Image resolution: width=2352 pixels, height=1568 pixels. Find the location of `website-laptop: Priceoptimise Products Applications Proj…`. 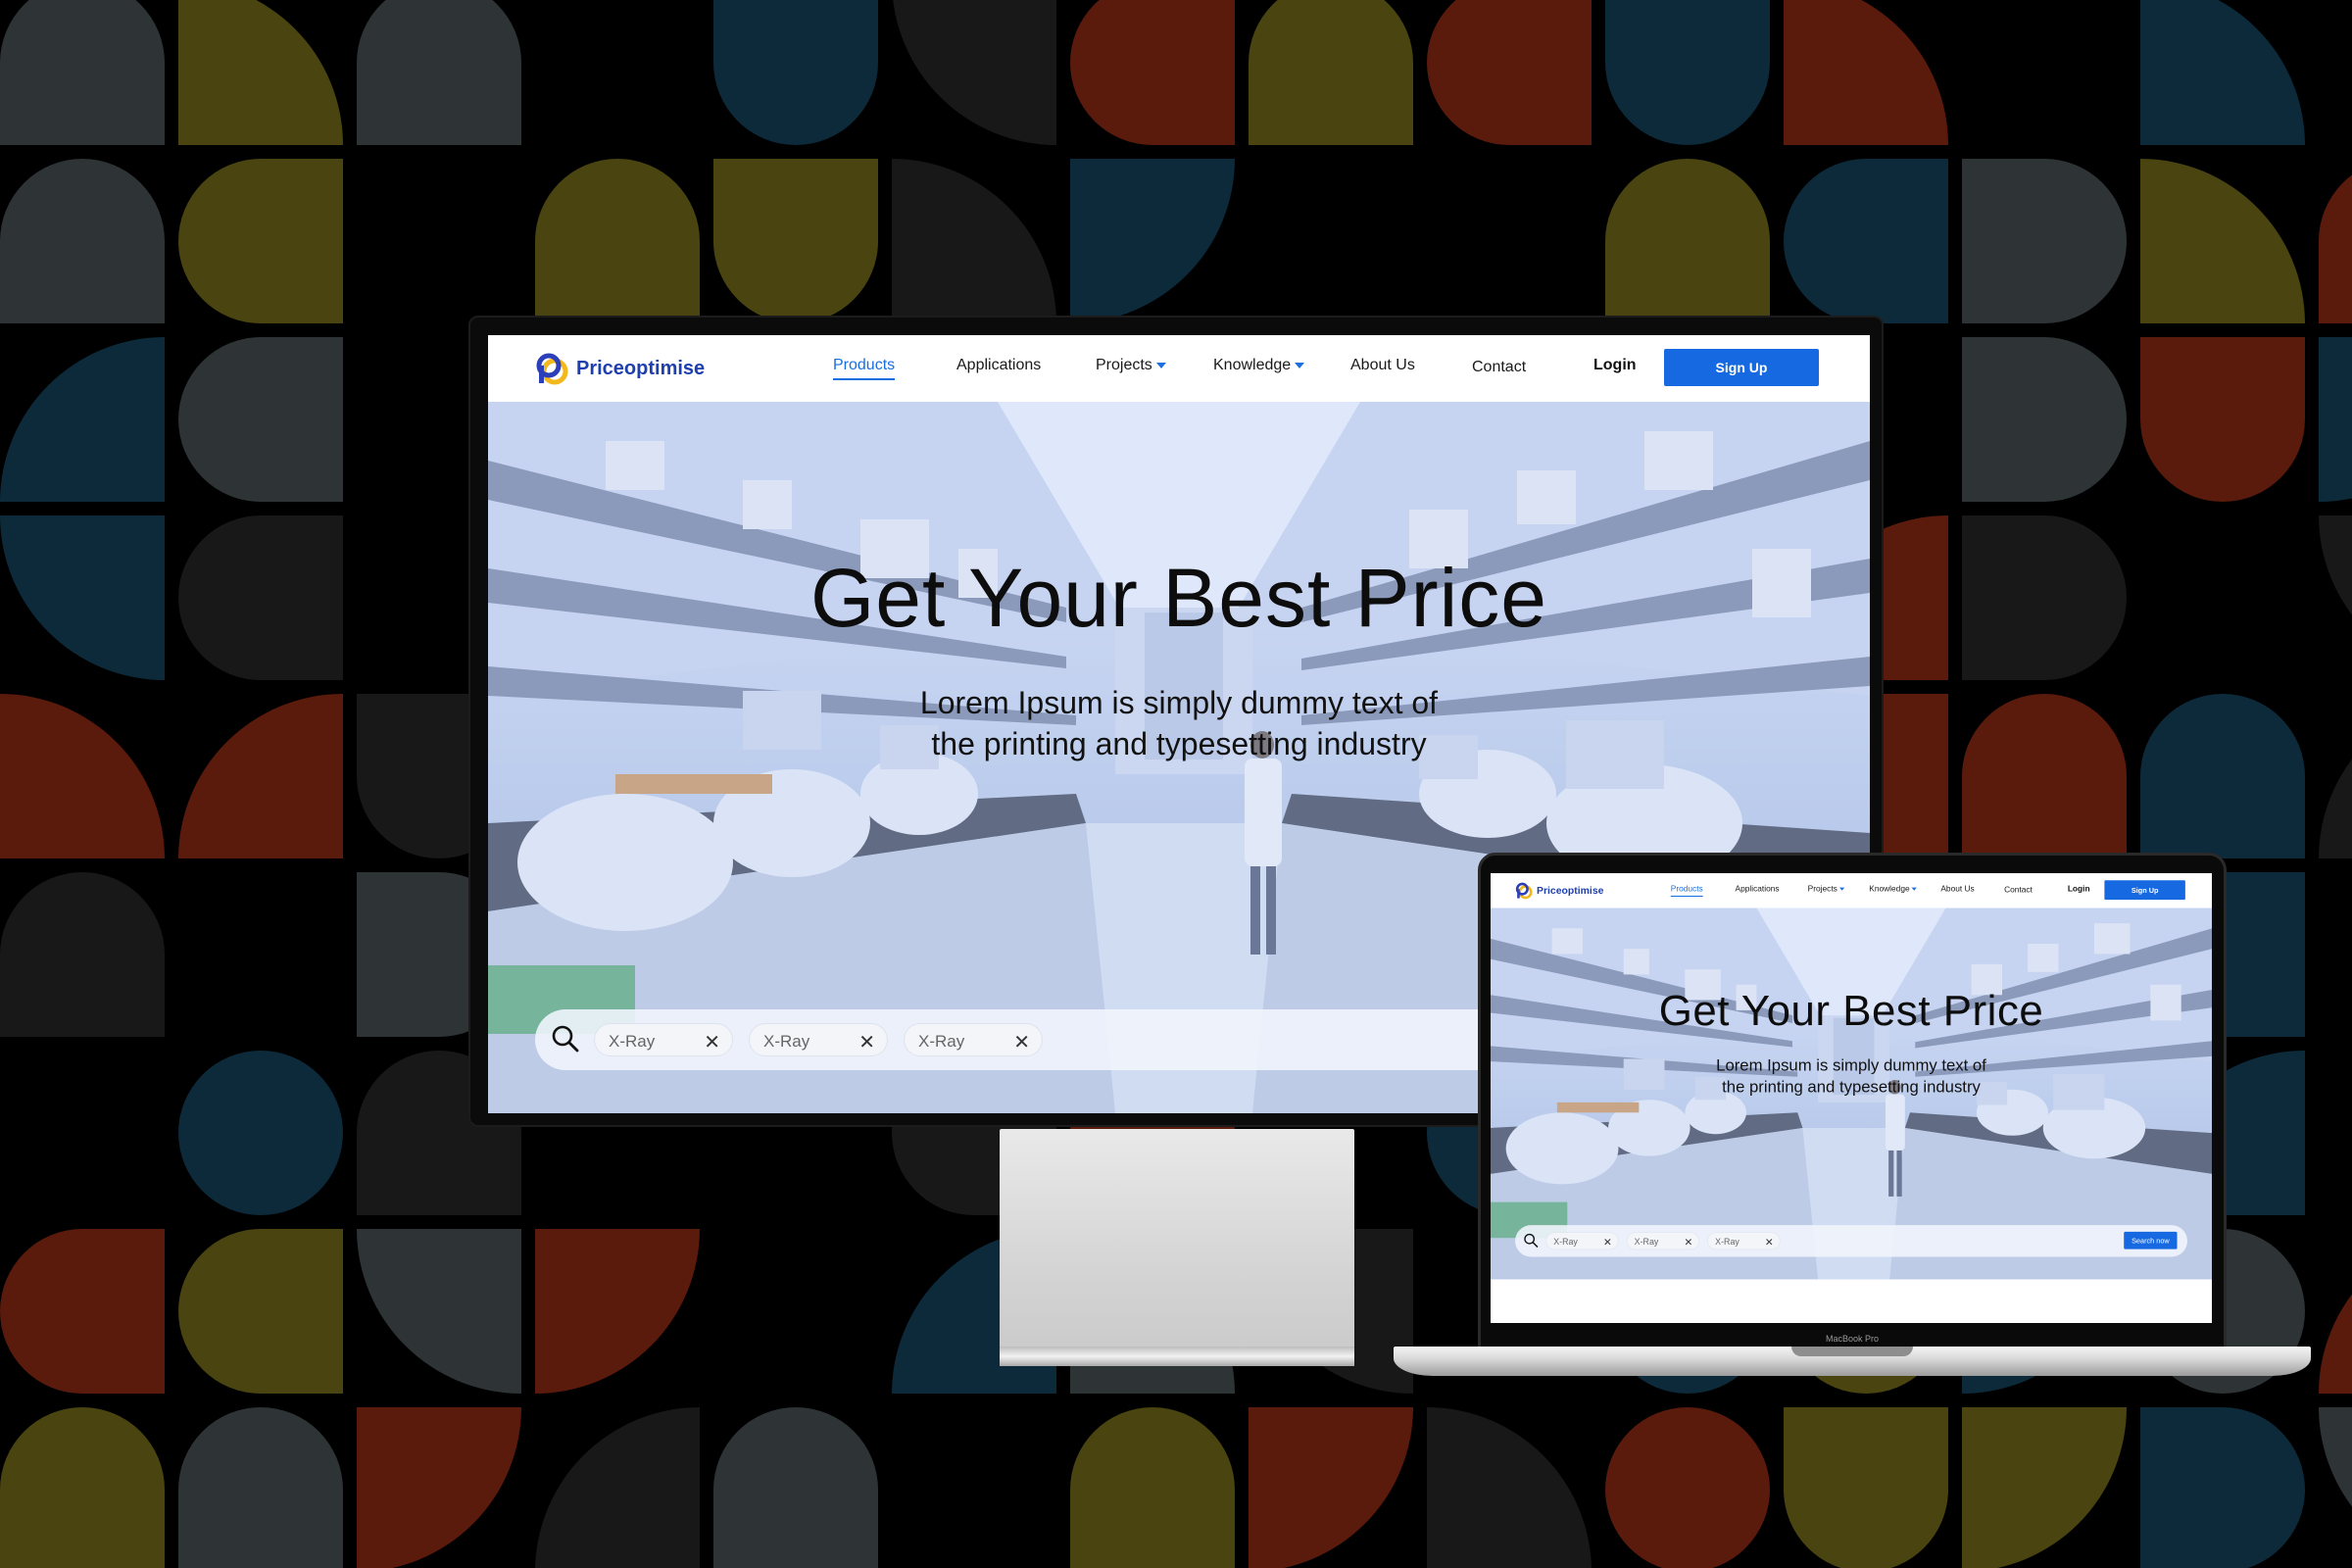

website-laptop: Priceoptimise Products Applications Proj… is located at coordinates (1851, 1076).